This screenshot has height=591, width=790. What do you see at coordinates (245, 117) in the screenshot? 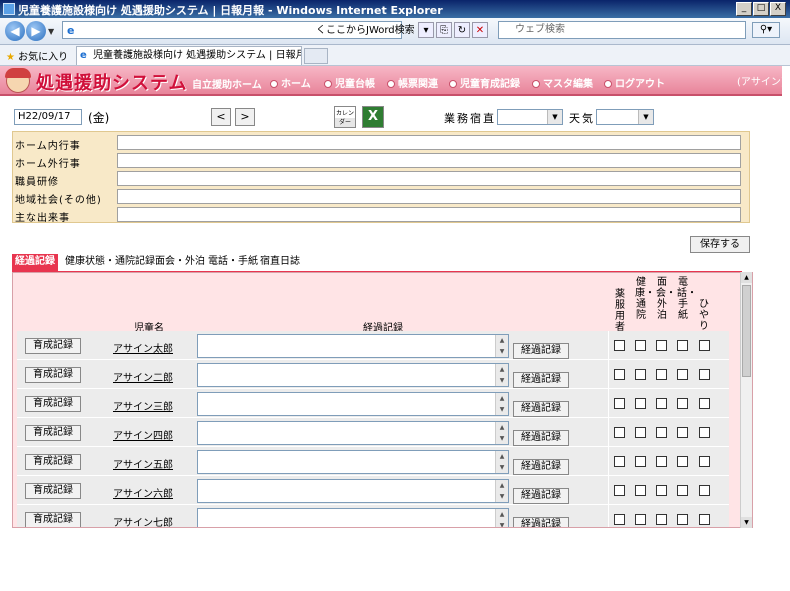
I see `next-day-button: >` at bounding box center [245, 117].